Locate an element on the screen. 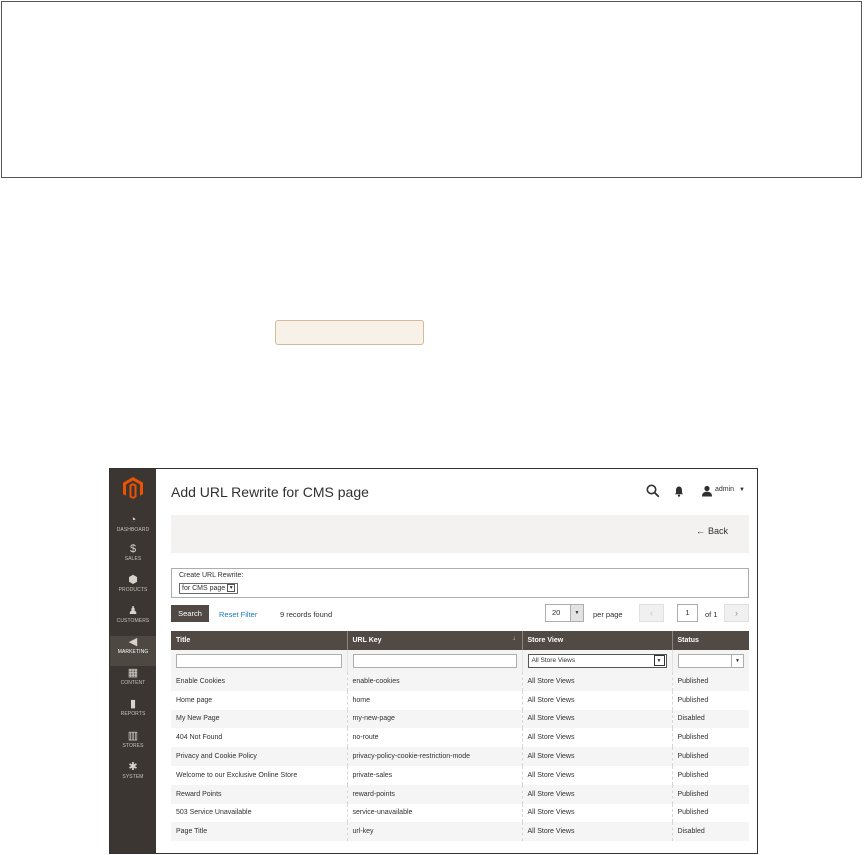 This screenshot has width=864, height=855. search-button: Search is located at coordinates (190, 613).